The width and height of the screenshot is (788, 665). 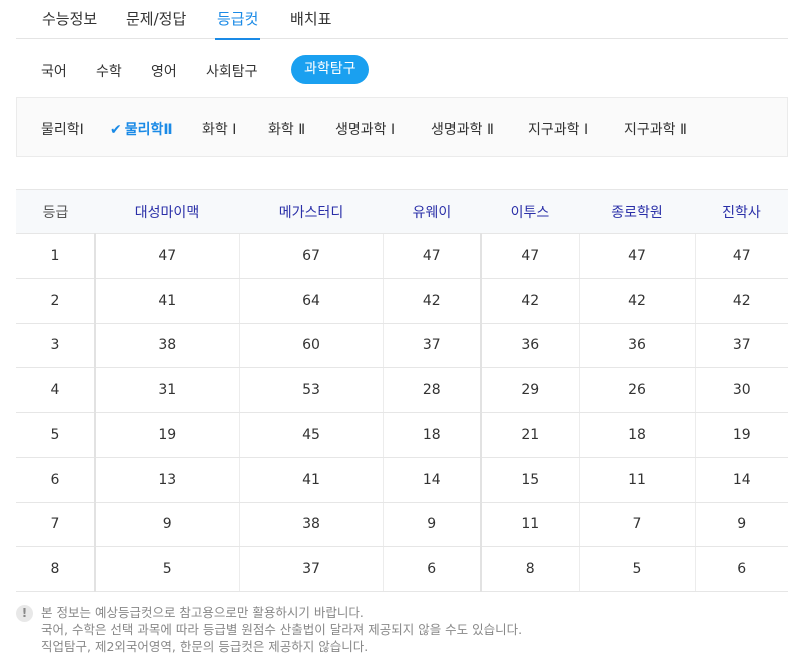 What do you see at coordinates (462, 129) in the screenshot?
I see `science-life-science-2: 생명과학 Ⅱ` at bounding box center [462, 129].